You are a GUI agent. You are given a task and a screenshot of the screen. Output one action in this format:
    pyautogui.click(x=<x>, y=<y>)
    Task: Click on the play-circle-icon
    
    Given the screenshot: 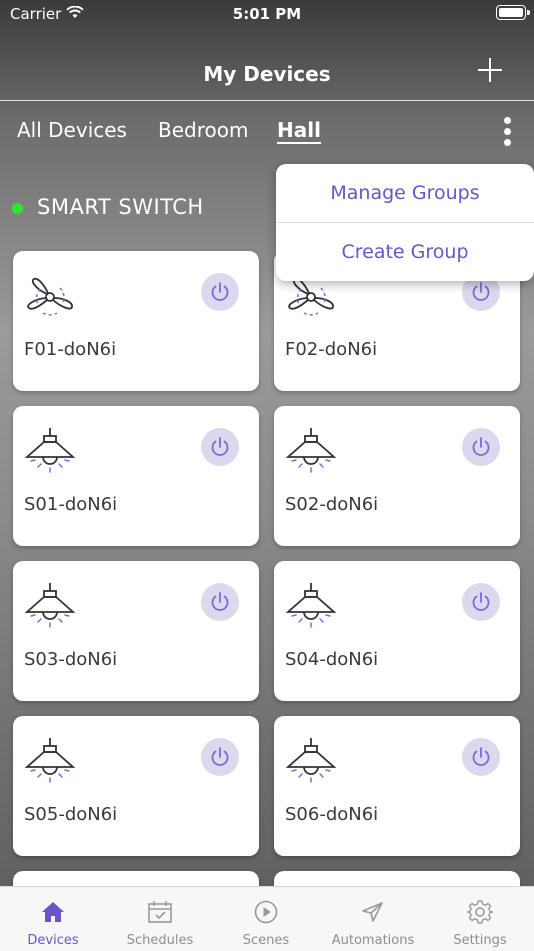 What is the action you would take?
    pyautogui.click(x=266, y=912)
    